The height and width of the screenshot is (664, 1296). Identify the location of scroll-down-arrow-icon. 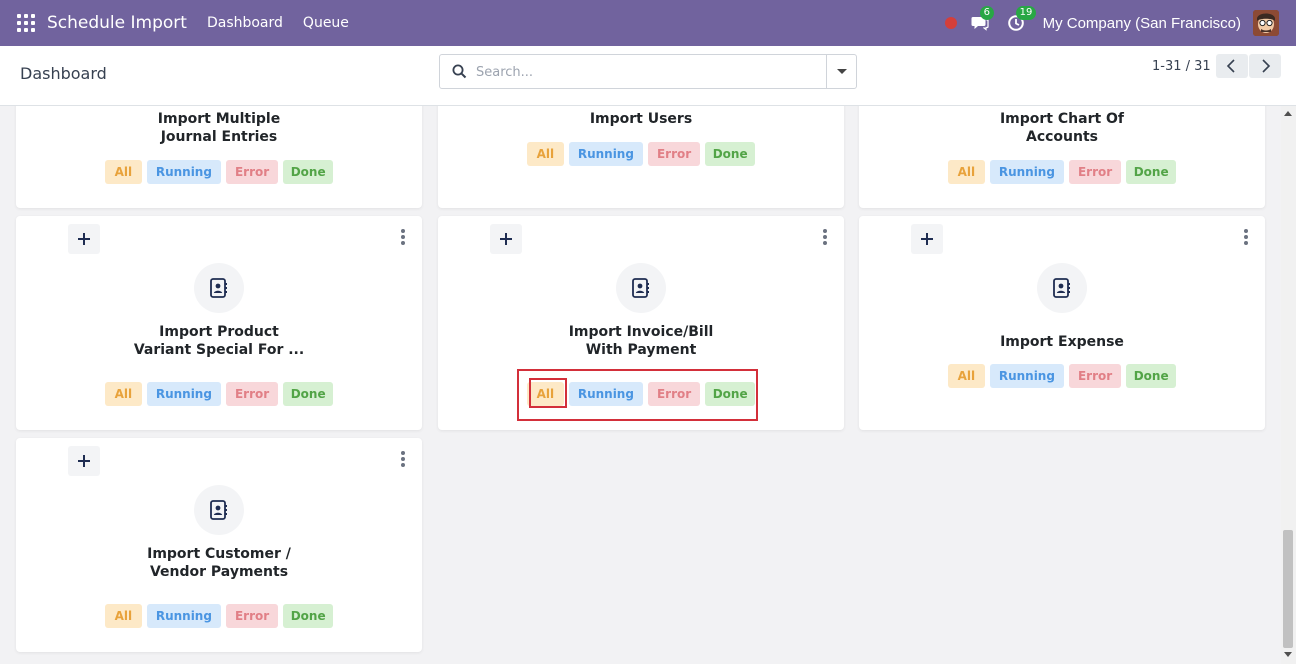
(1288, 654).